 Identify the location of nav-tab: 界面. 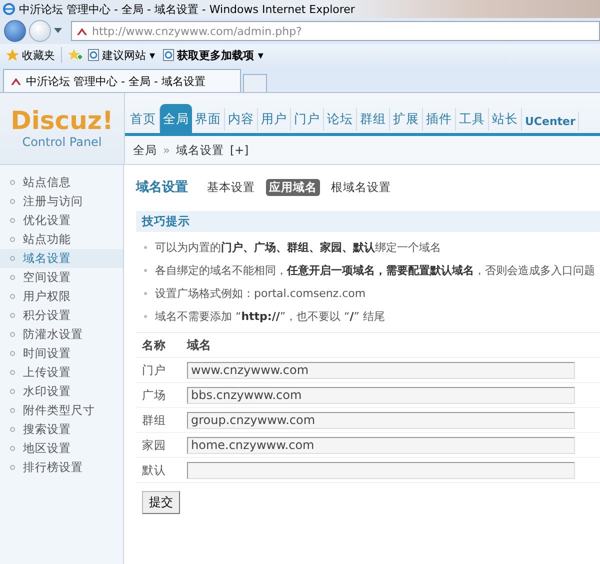
(208, 119).